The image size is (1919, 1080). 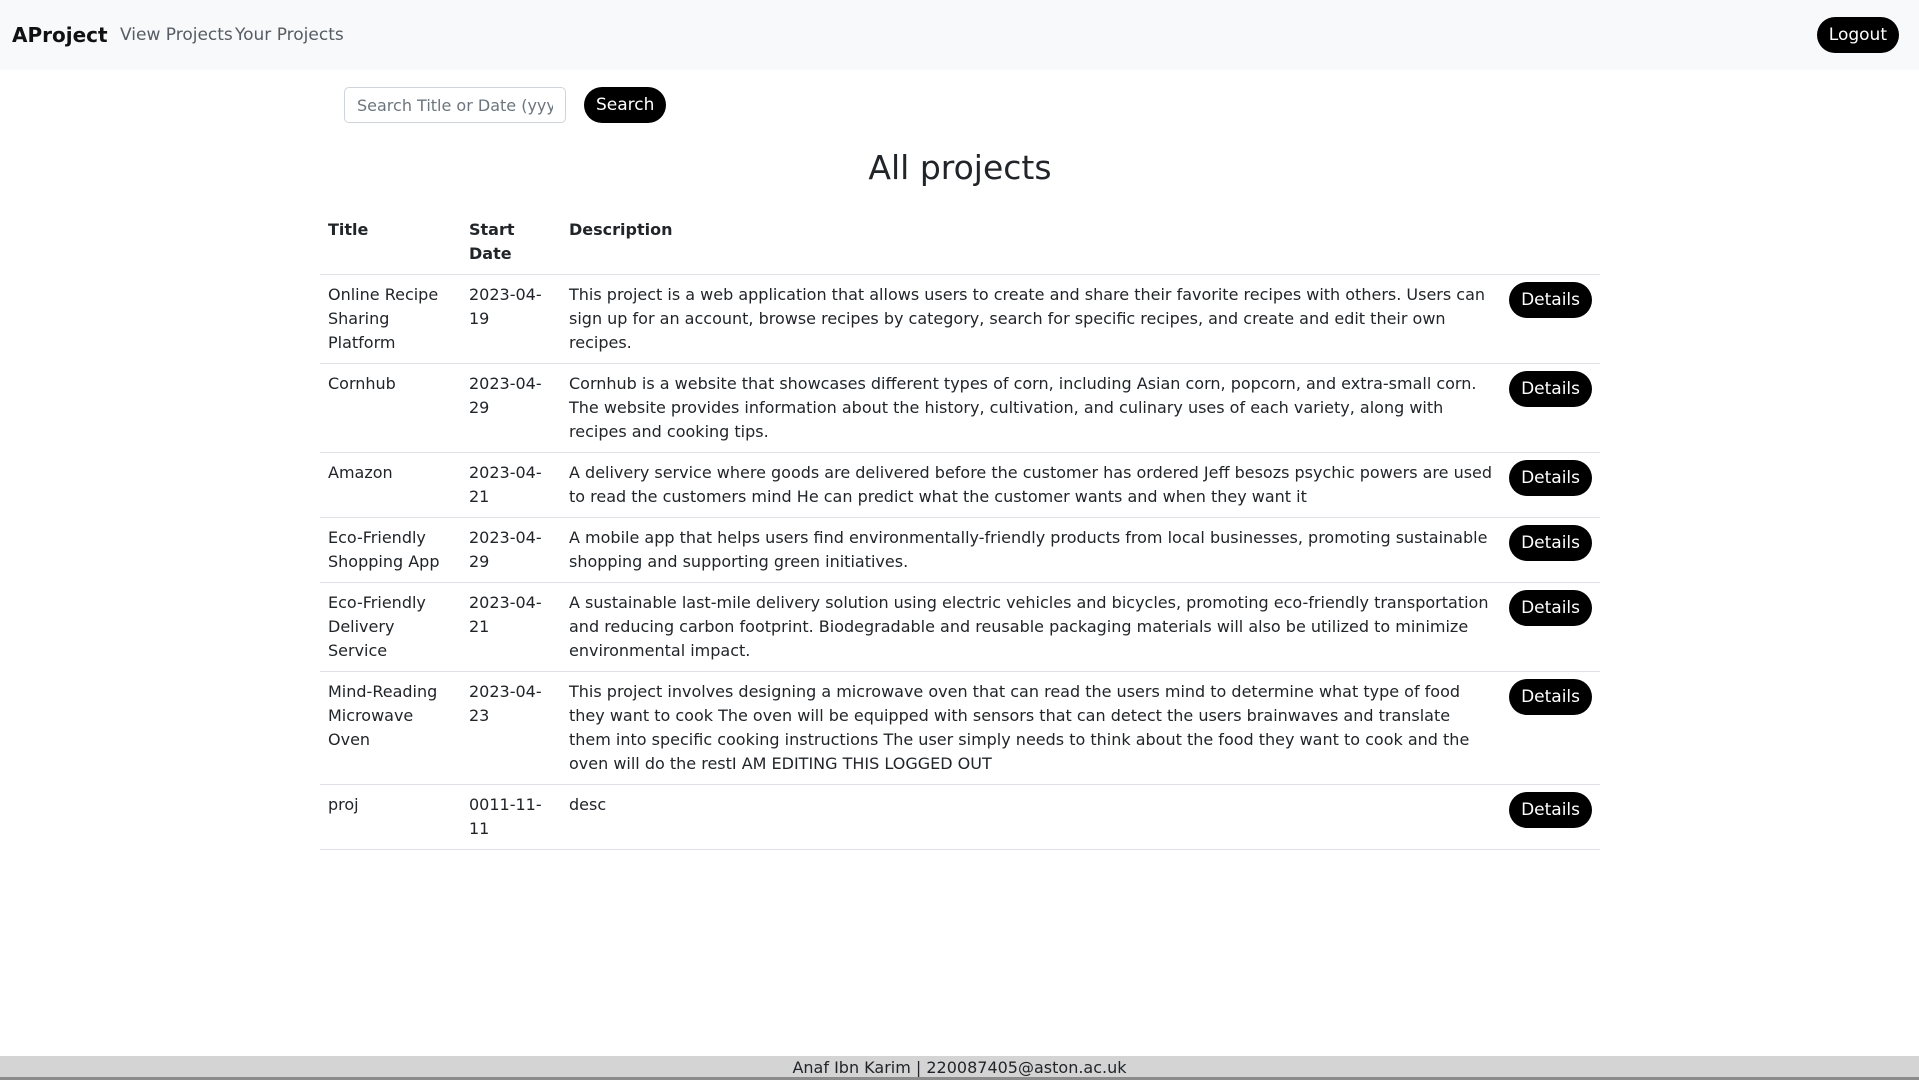 What do you see at coordinates (1031, 242) in the screenshot?
I see `column-header-description: Description` at bounding box center [1031, 242].